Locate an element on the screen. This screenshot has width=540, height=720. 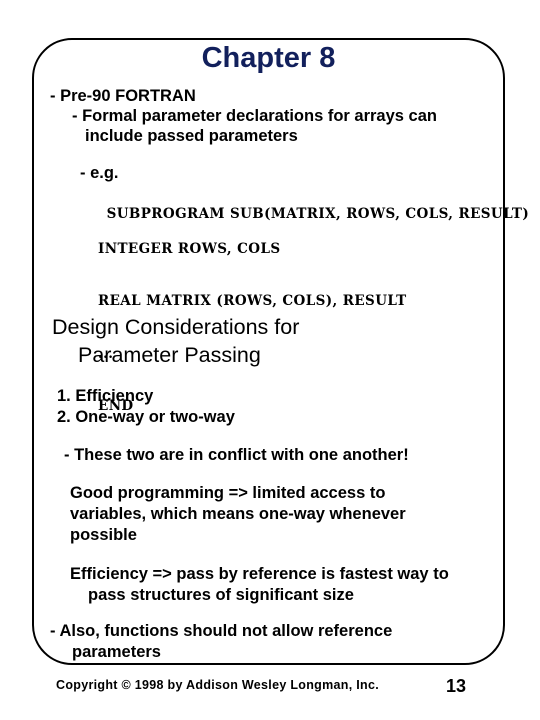
bullet-example-label: - e.g. is located at coordinates (310, 173).